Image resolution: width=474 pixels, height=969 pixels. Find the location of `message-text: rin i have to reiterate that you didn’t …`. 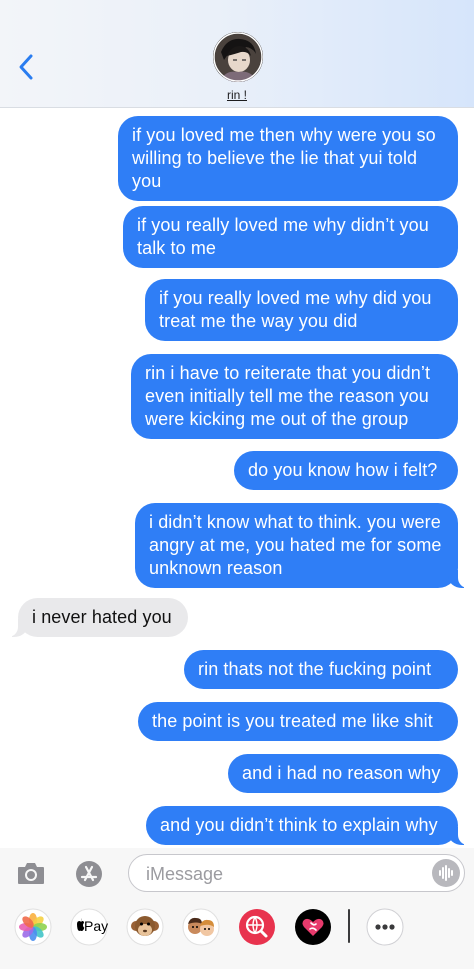

message-text: rin i have to reiterate that you didn’t … is located at coordinates (288, 396).